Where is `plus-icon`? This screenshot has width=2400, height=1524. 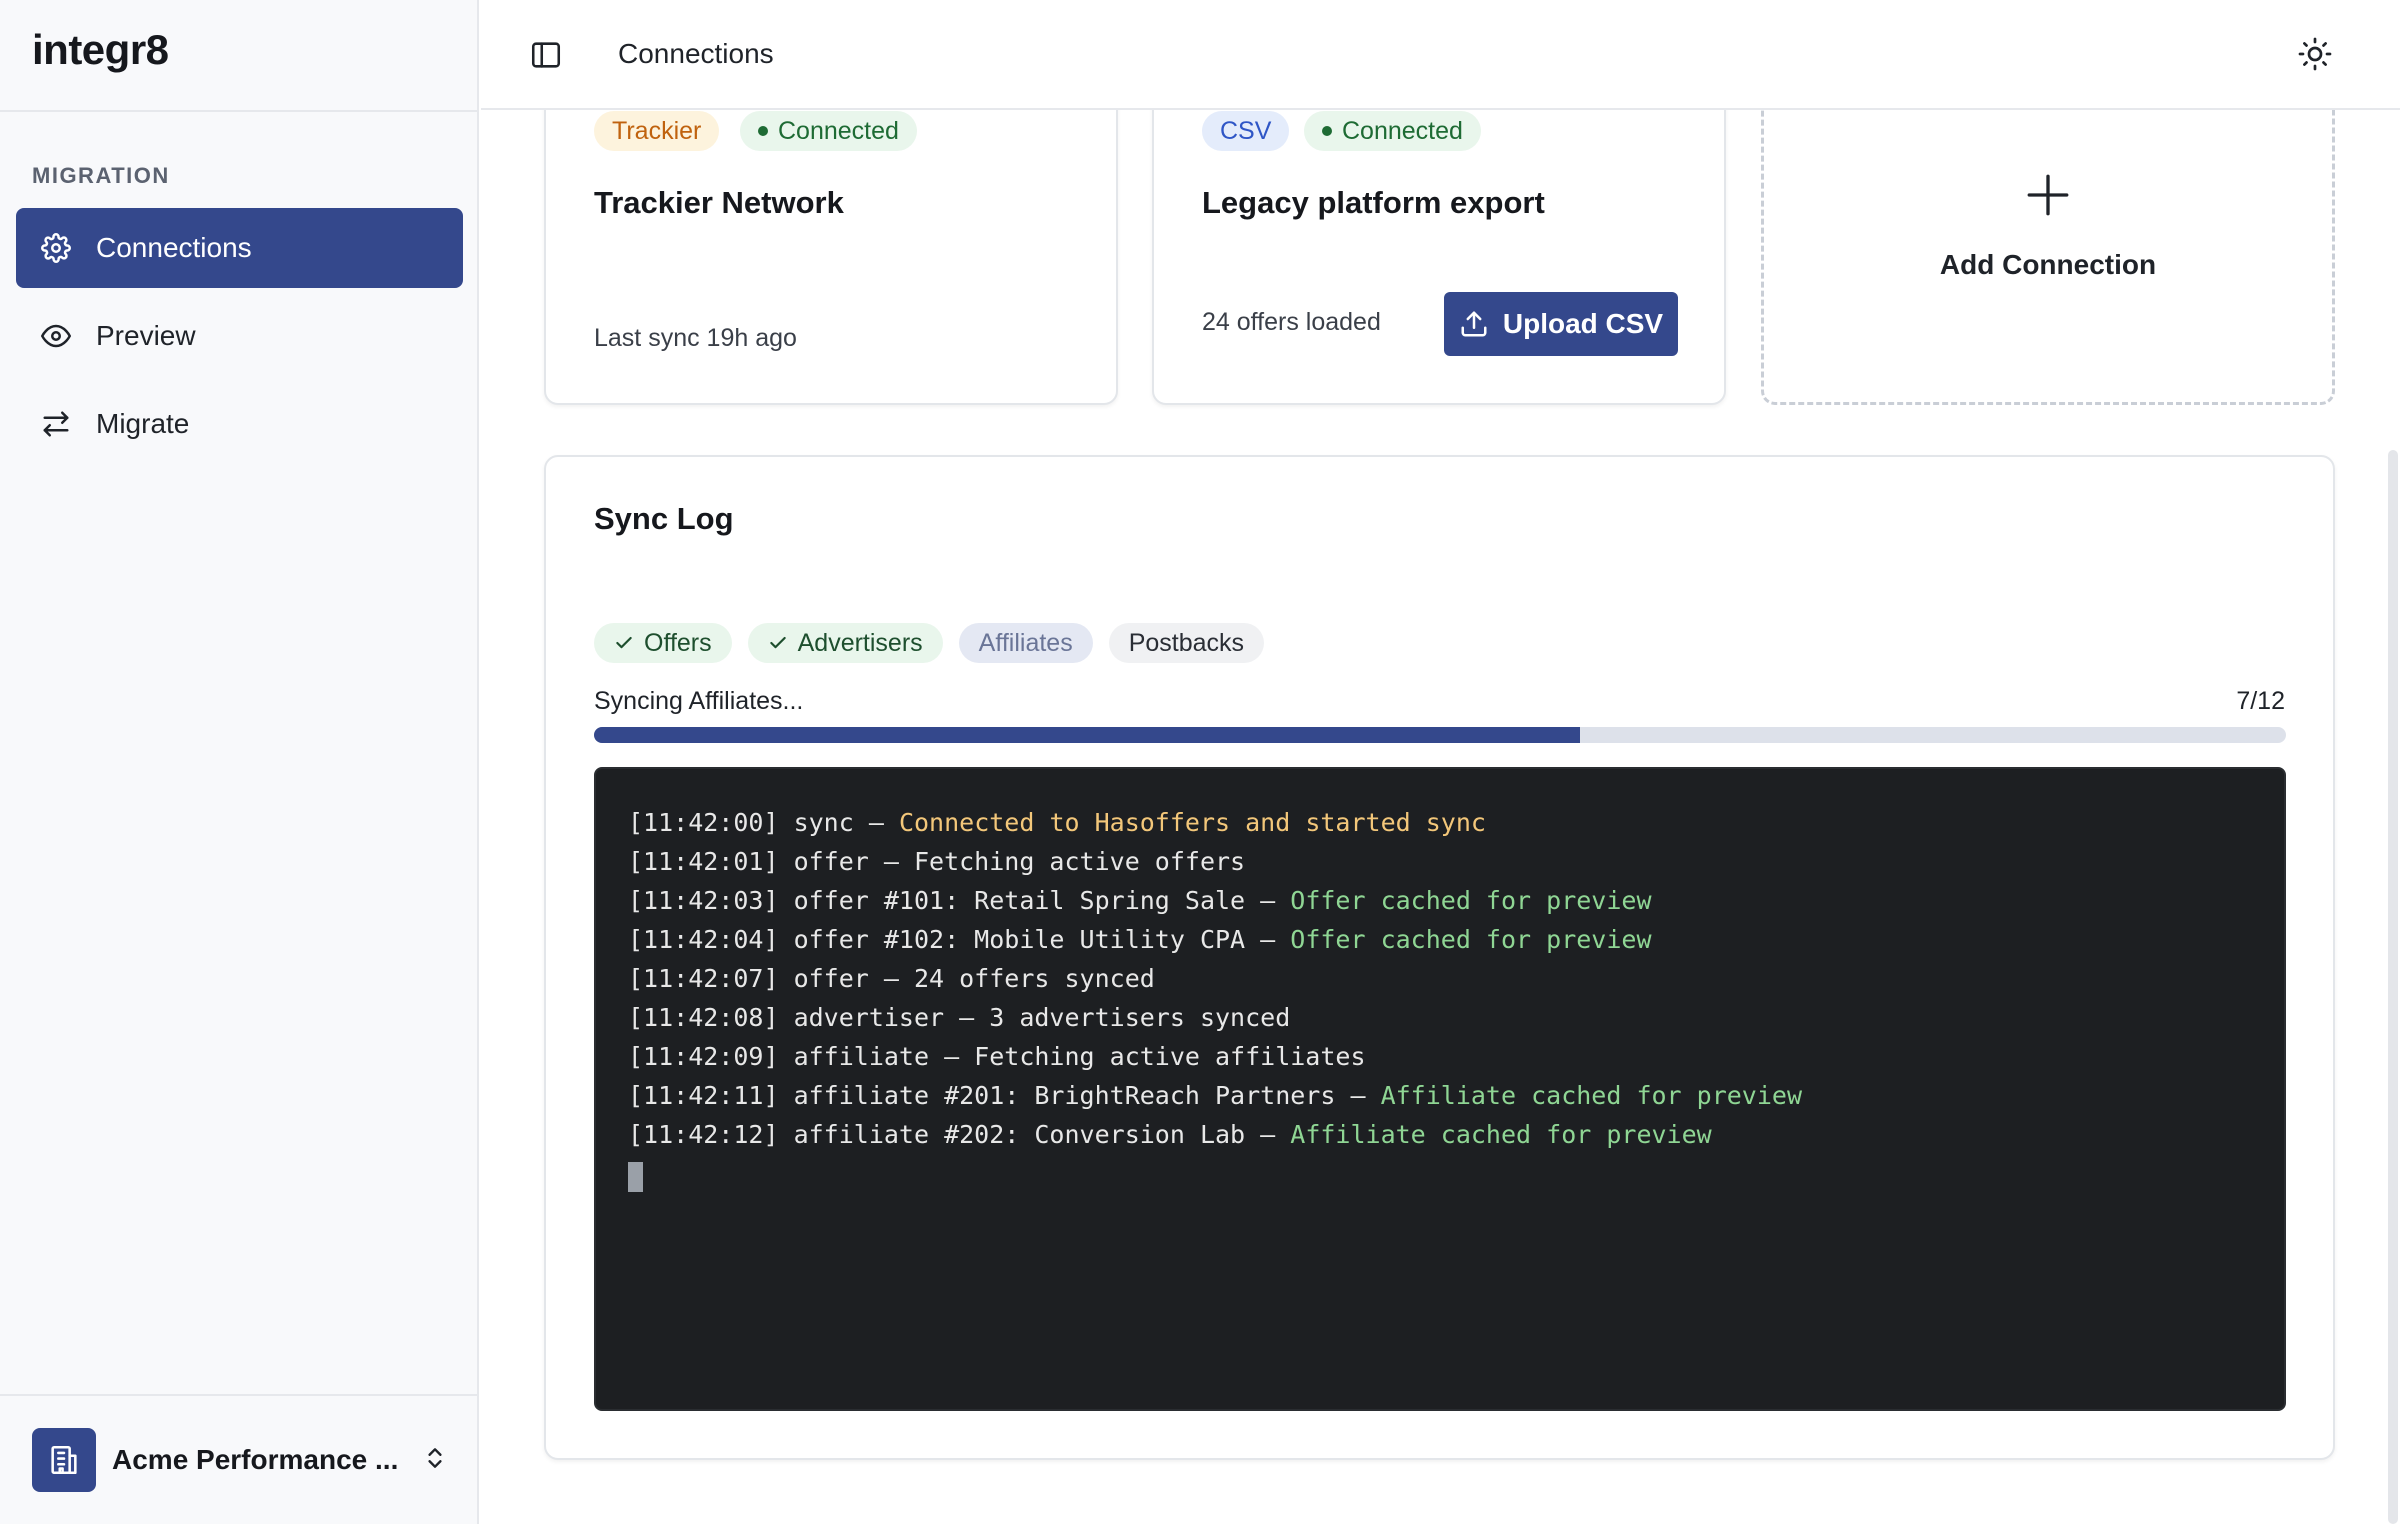
plus-icon is located at coordinates (2048, 197).